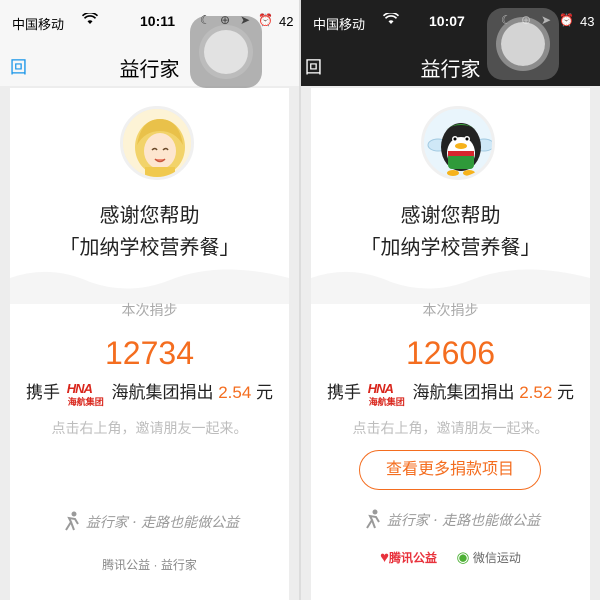 Image resolution: width=600 pixels, height=600 pixels. Describe the element at coordinates (235, 392) in the screenshot. I see `donation-amount: 2.54` at that location.